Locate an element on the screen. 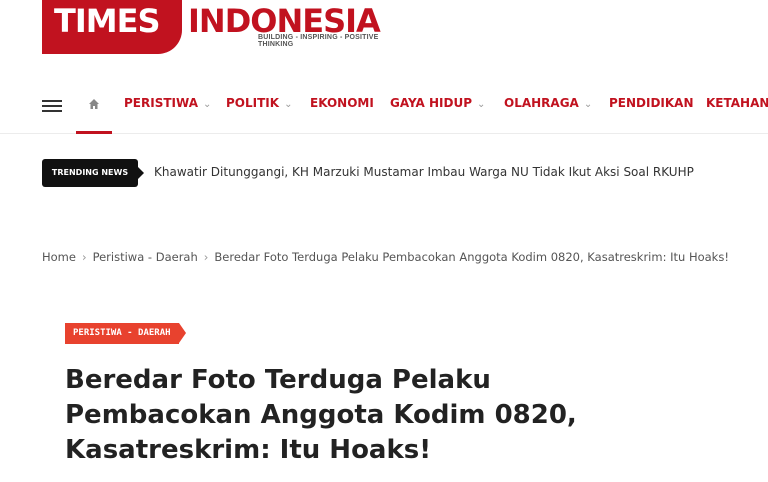 This screenshot has height=482, width=768. nav-item-peristiwa: PERISTIWA ⌄ is located at coordinates (167, 103).